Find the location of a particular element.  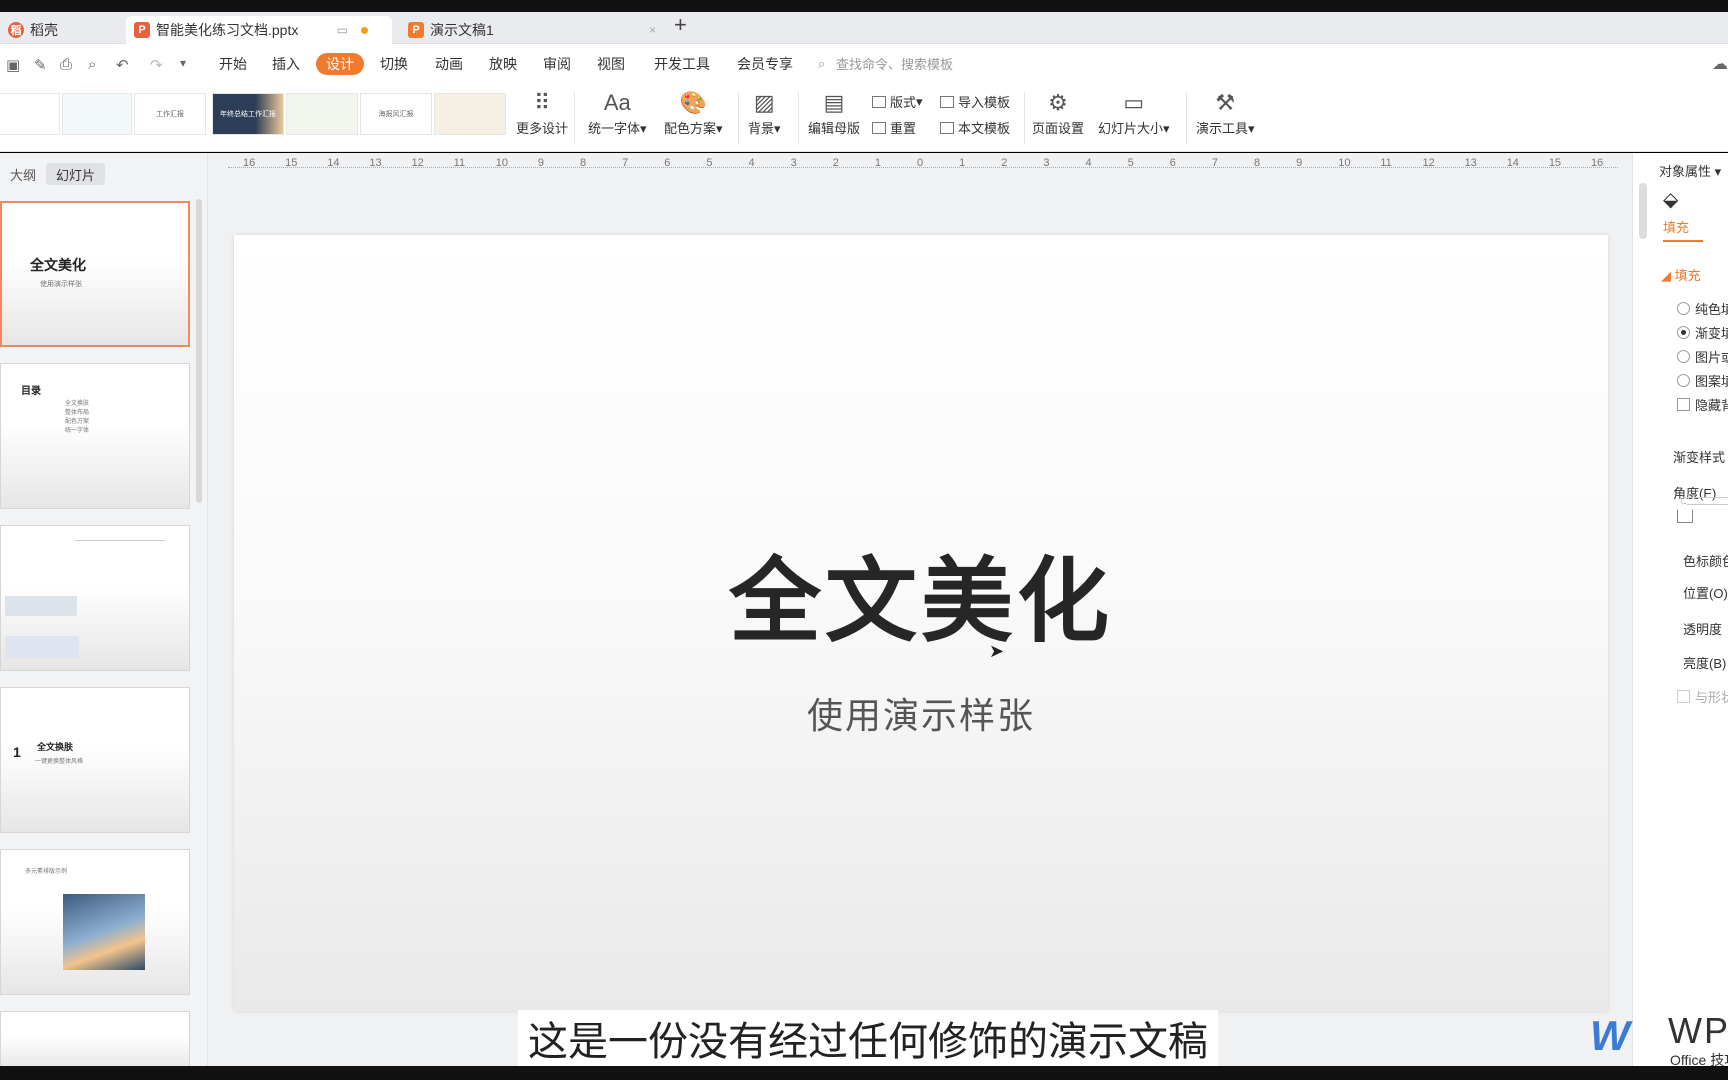

theme-thumbnail: 海报风汇报 is located at coordinates (396, 114).